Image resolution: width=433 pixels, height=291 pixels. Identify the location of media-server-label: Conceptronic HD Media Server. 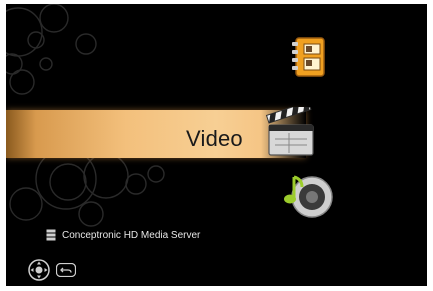
(131, 235).